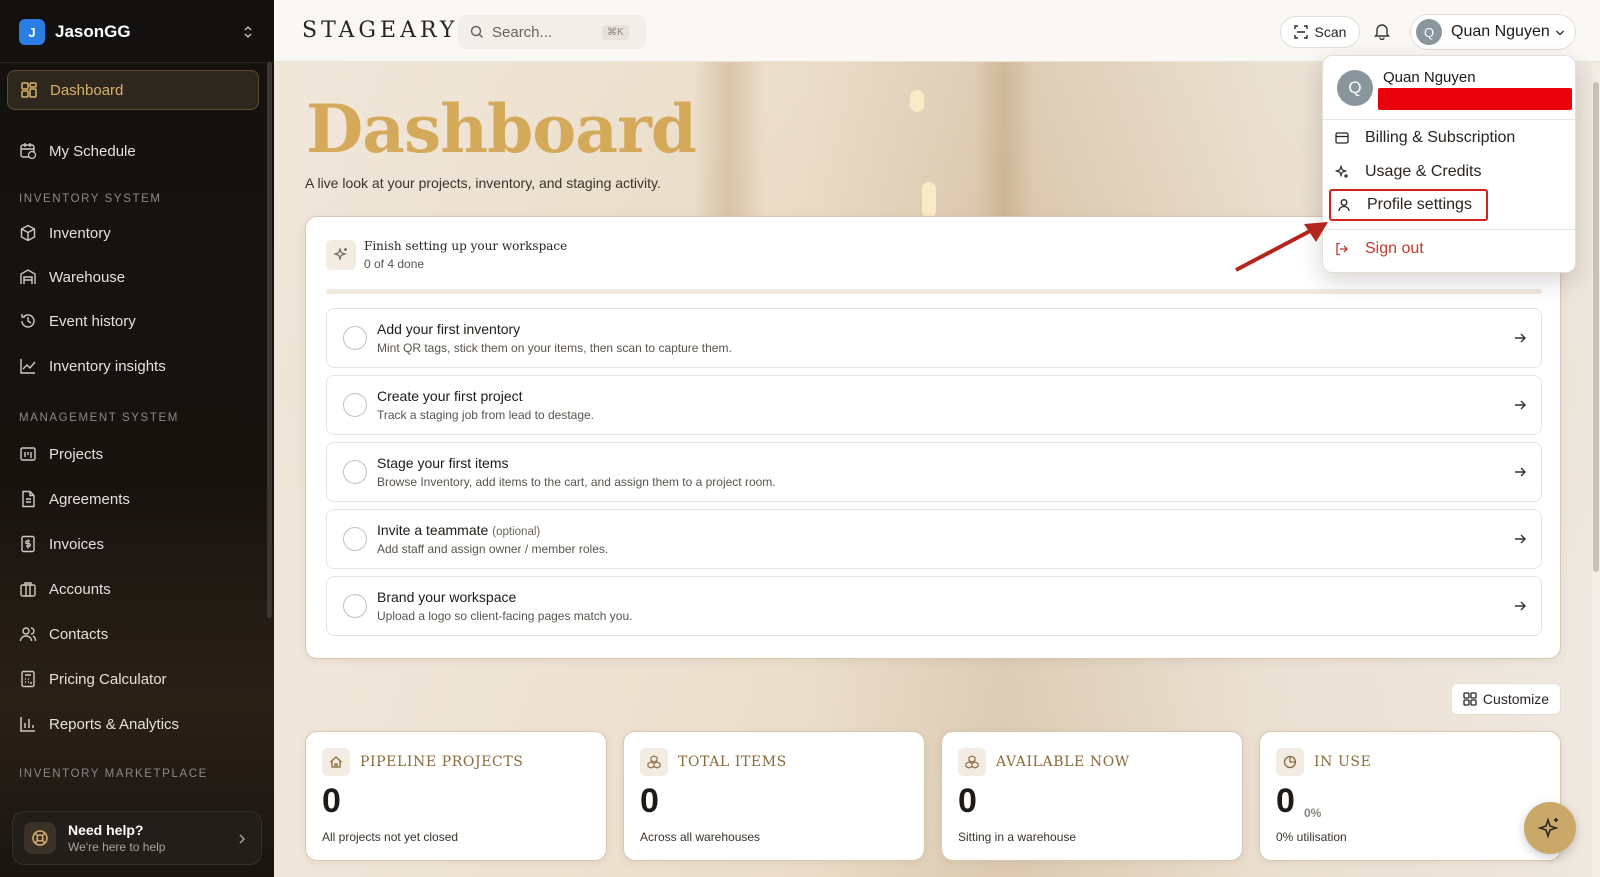 The width and height of the screenshot is (1600, 877). Describe the element at coordinates (133, 544) in the screenshot. I see `sidebar-item-invoices: Invoices` at that location.